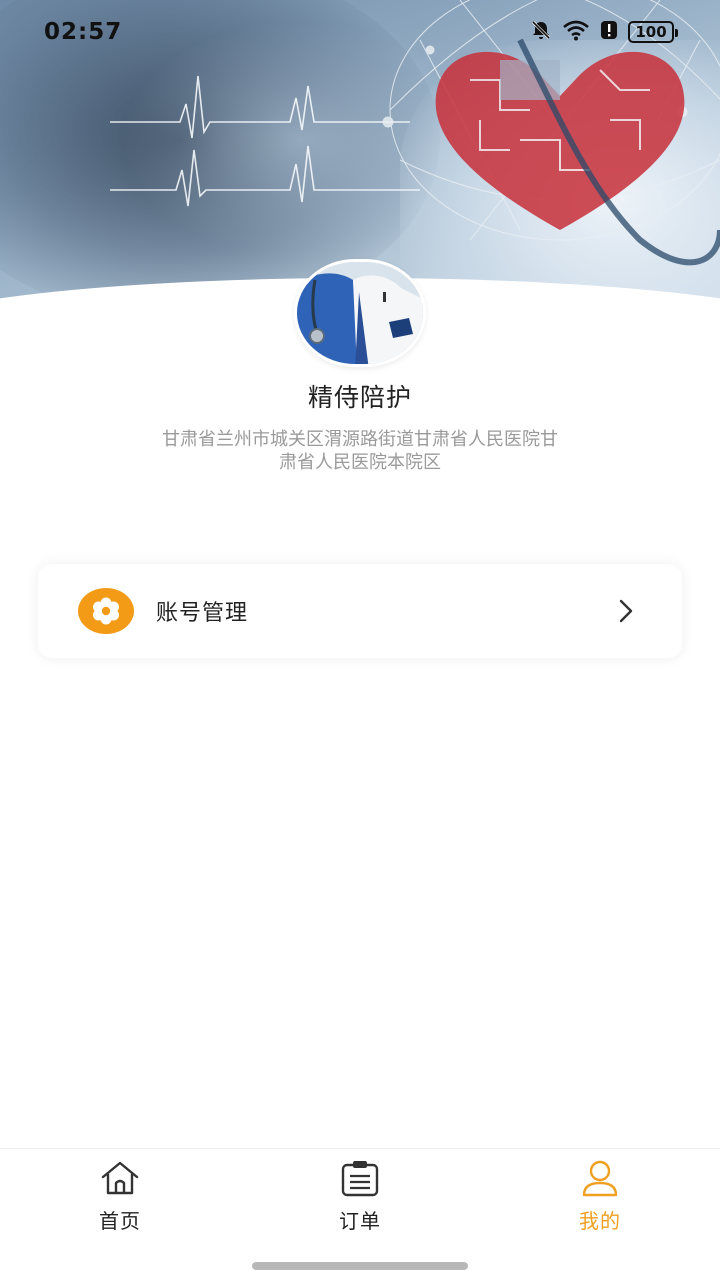 This screenshot has height=1280, width=720. Describe the element at coordinates (120, 1199) in the screenshot. I see `nav-item-home: 首页` at that location.